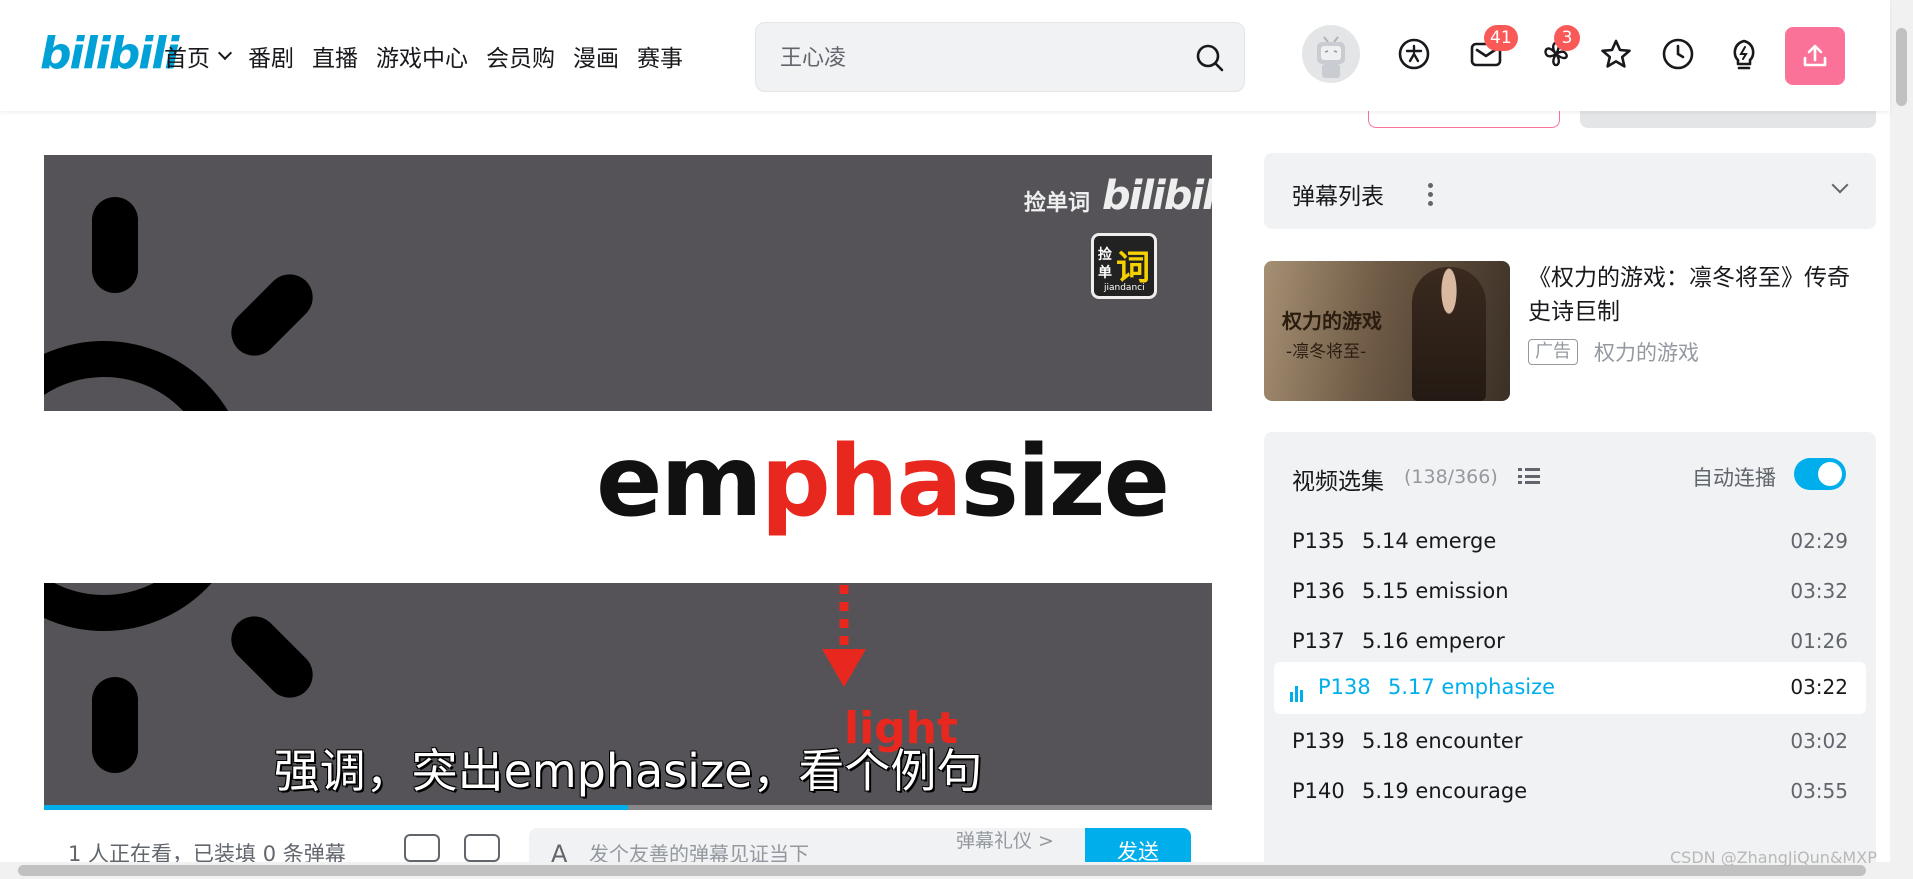 The width and height of the screenshot is (1913, 879). Describe the element at coordinates (1773, 857) in the screenshot. I see `page-watermark: CSDN @ZhangJiQun&MXP` at that location.